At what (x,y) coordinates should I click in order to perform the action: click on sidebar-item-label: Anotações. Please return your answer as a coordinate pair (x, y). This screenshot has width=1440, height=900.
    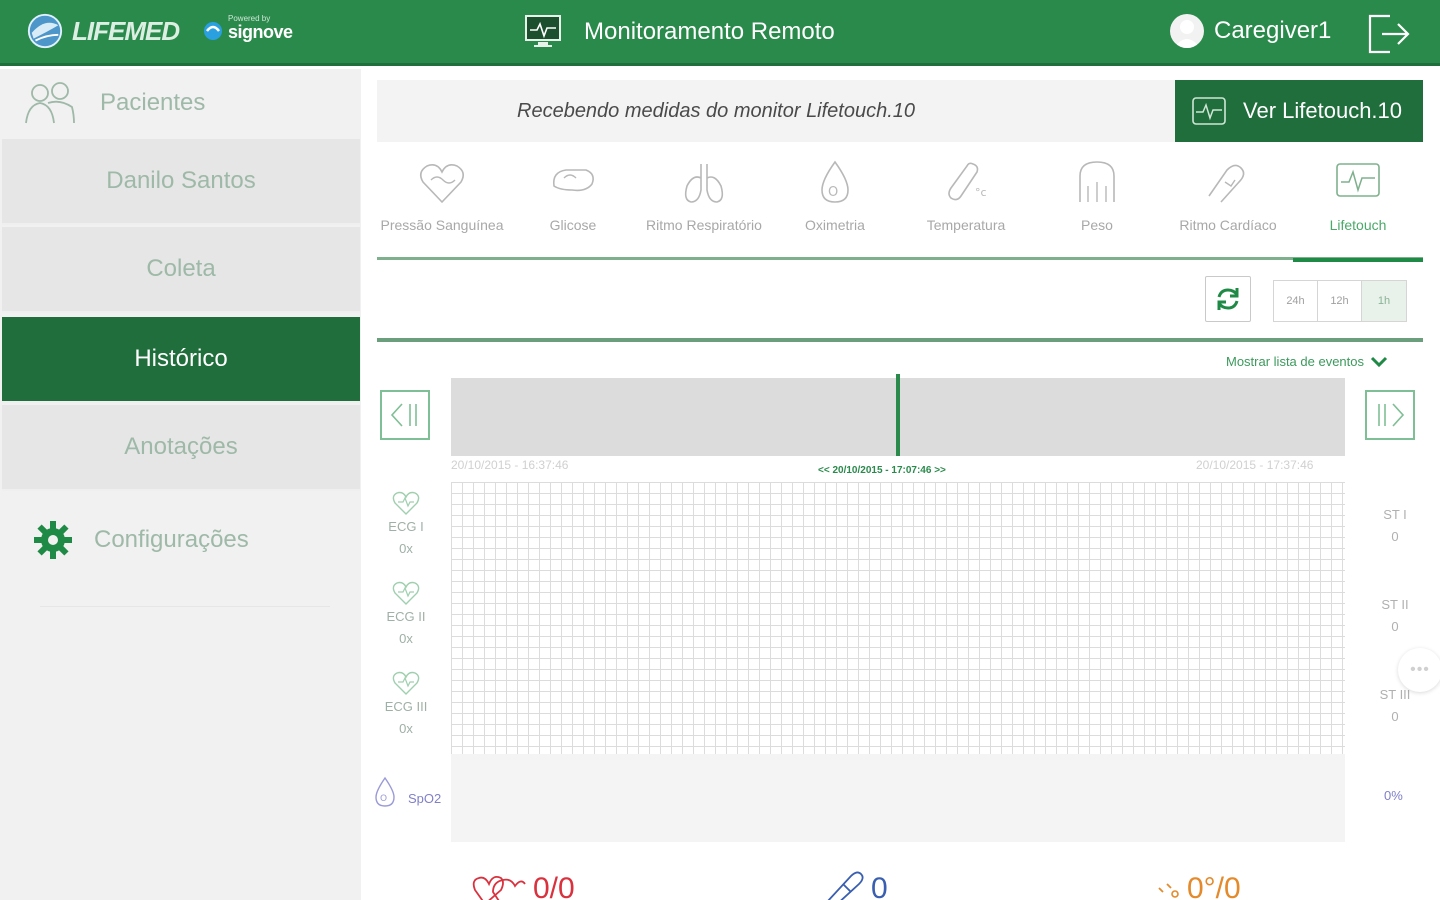
    Looking at the image, I should click on (181, 446).